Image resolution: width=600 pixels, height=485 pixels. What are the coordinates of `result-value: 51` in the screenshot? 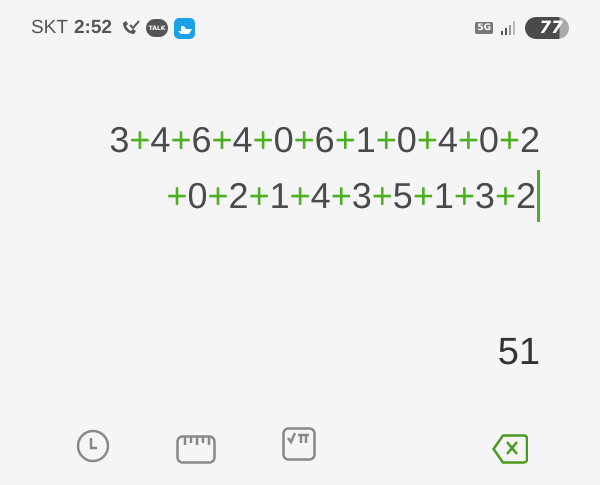 It's located at (519, 352).